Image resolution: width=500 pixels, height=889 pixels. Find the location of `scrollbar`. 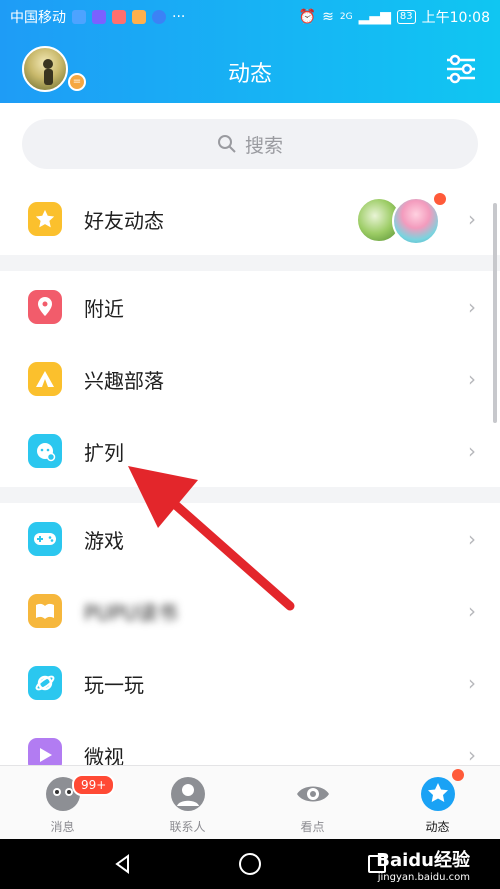

scrollbar is located at coordinates (495, 313).